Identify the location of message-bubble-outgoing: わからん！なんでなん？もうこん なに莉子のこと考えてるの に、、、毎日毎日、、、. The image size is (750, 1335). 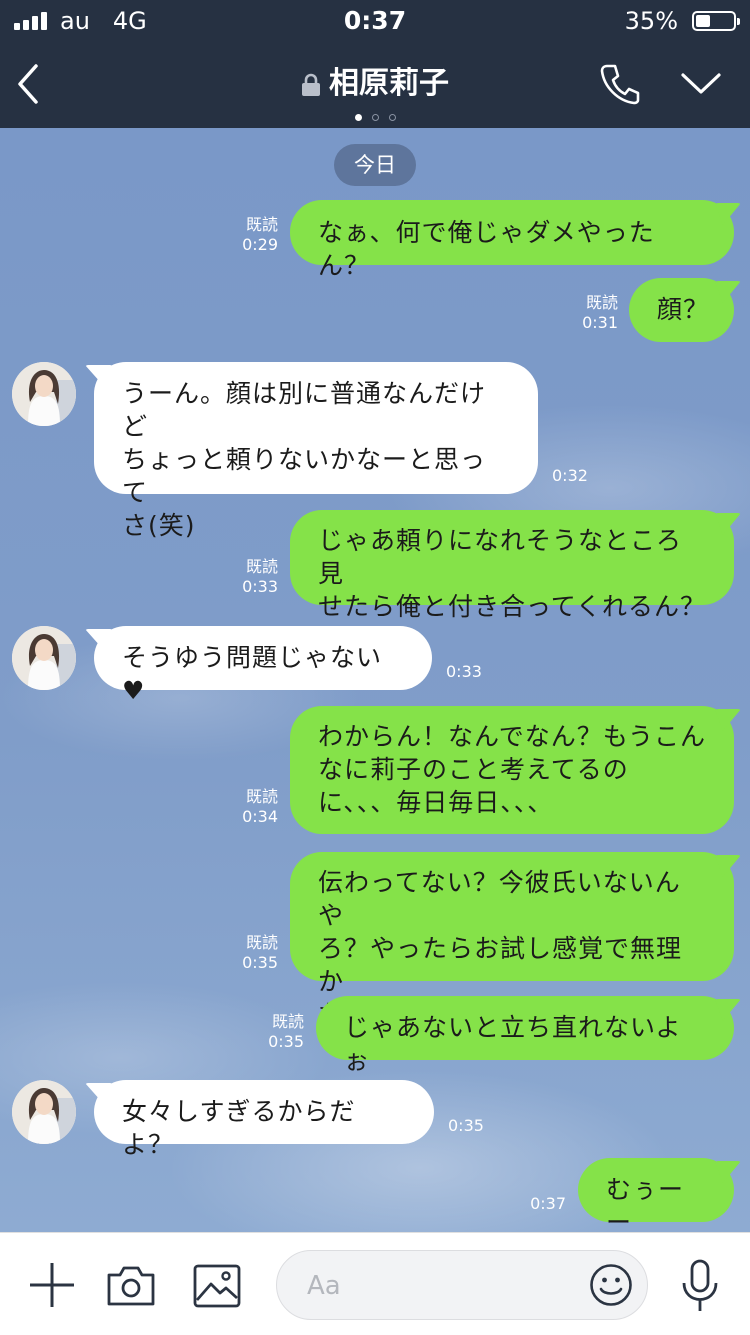
(512, 770).